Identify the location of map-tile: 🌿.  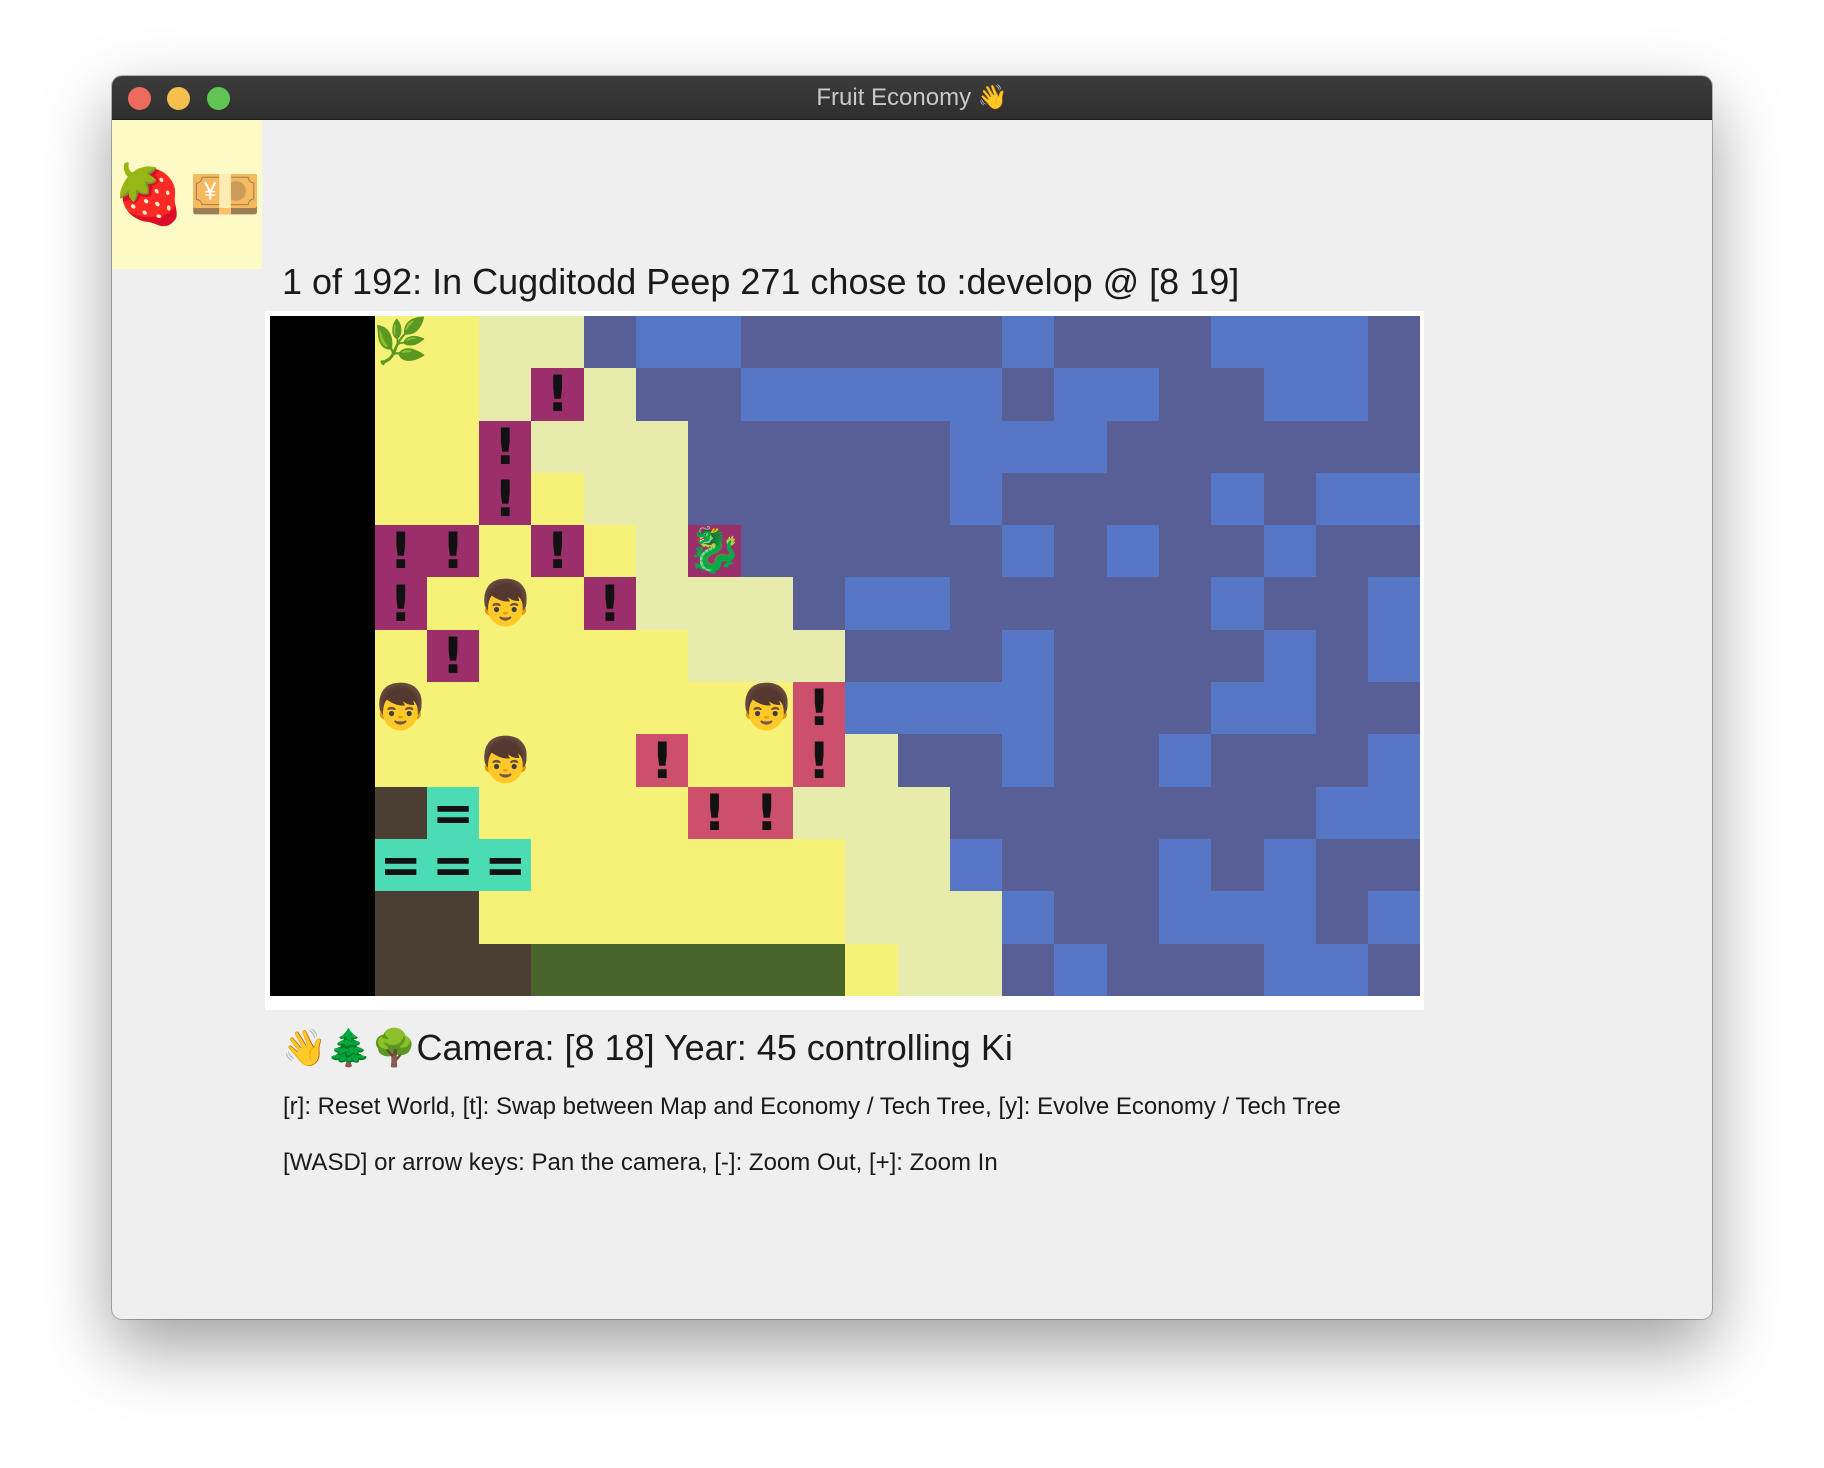
(400, 342).